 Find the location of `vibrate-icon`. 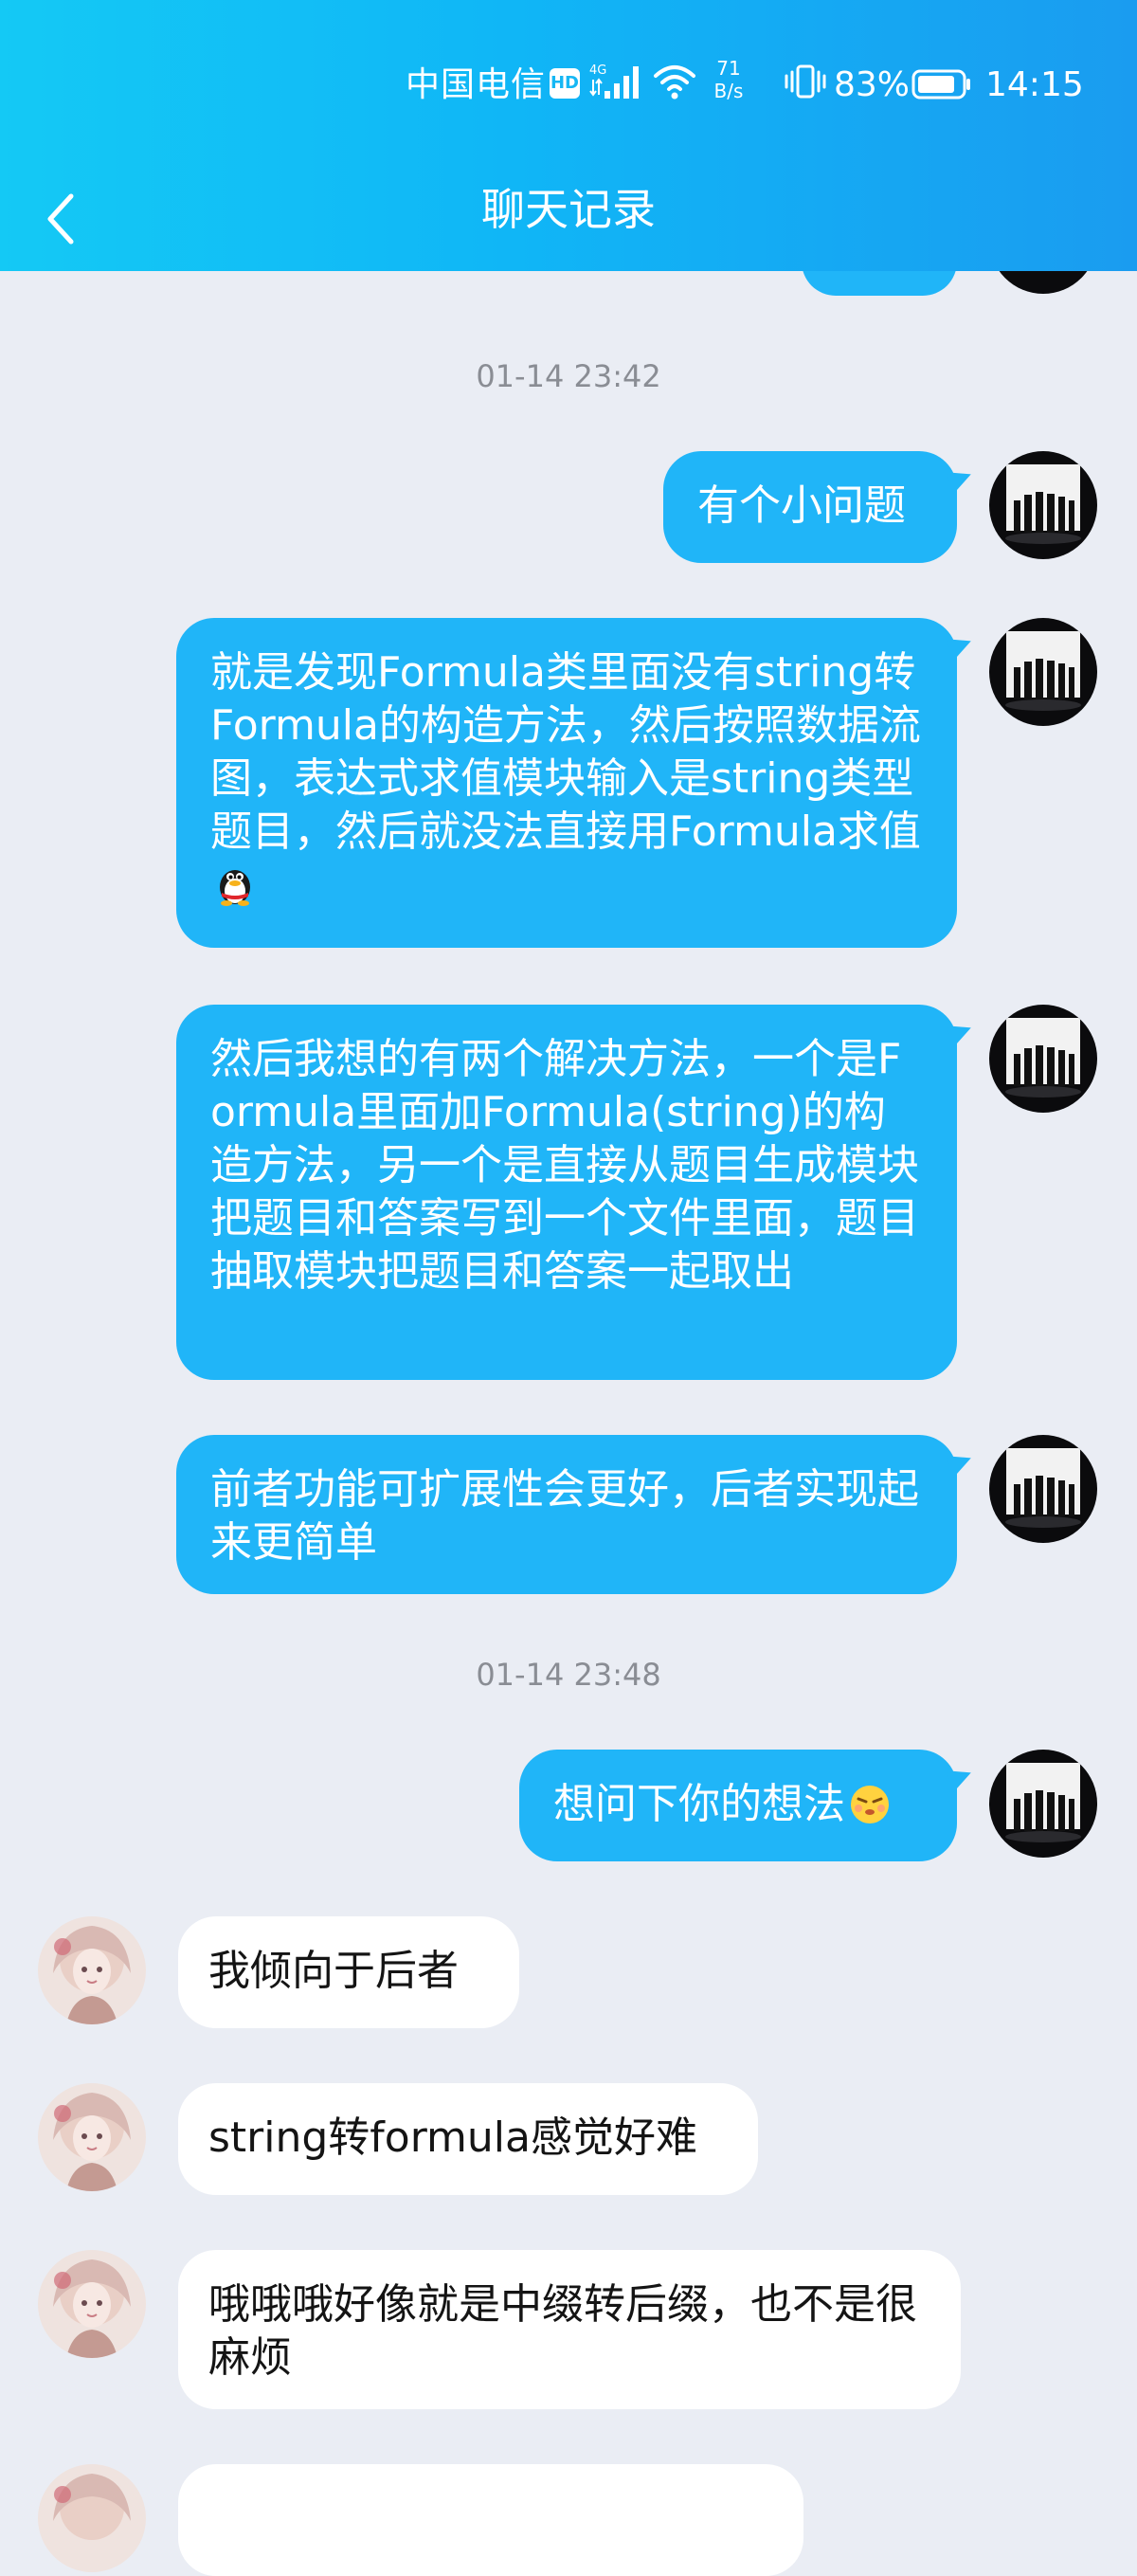

vibrate-icon is located at coordinates (806, 81).